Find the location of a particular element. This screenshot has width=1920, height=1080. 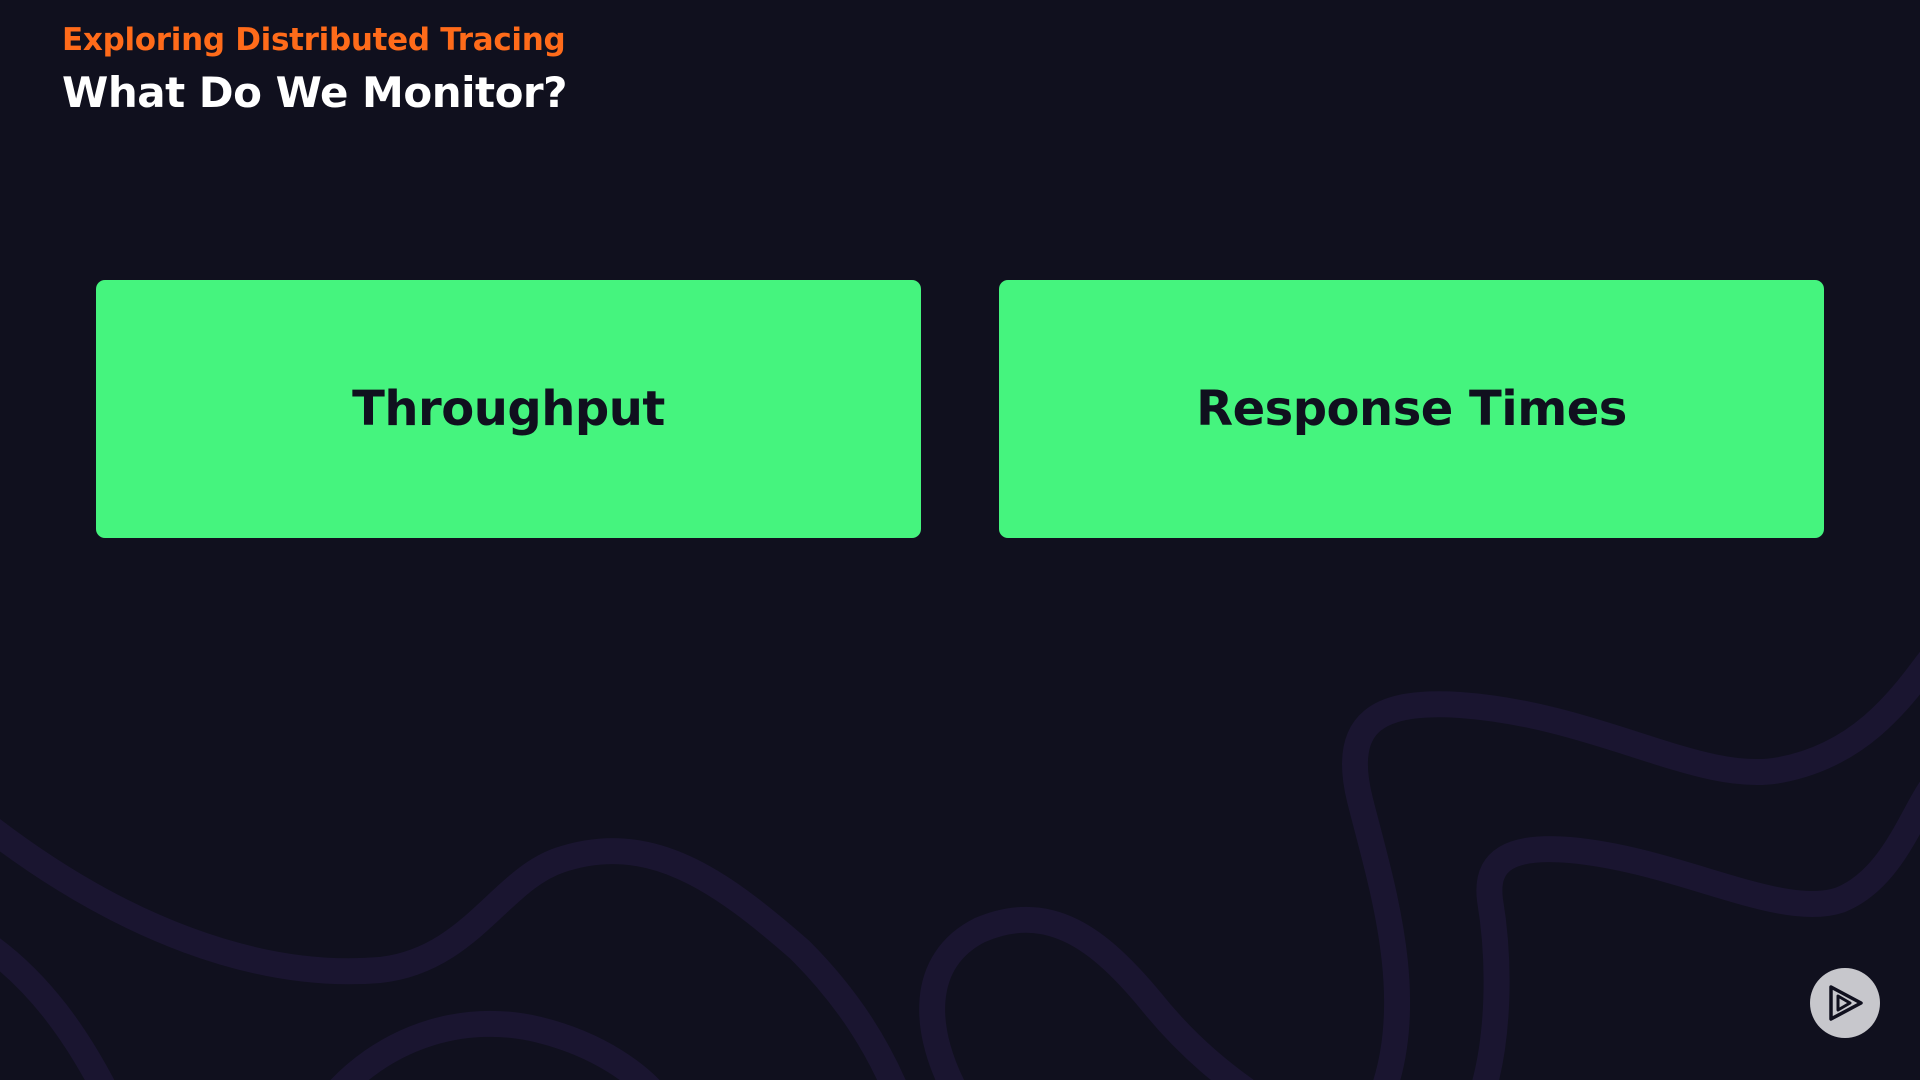

play-button is located at coordinates (1845, 1003).